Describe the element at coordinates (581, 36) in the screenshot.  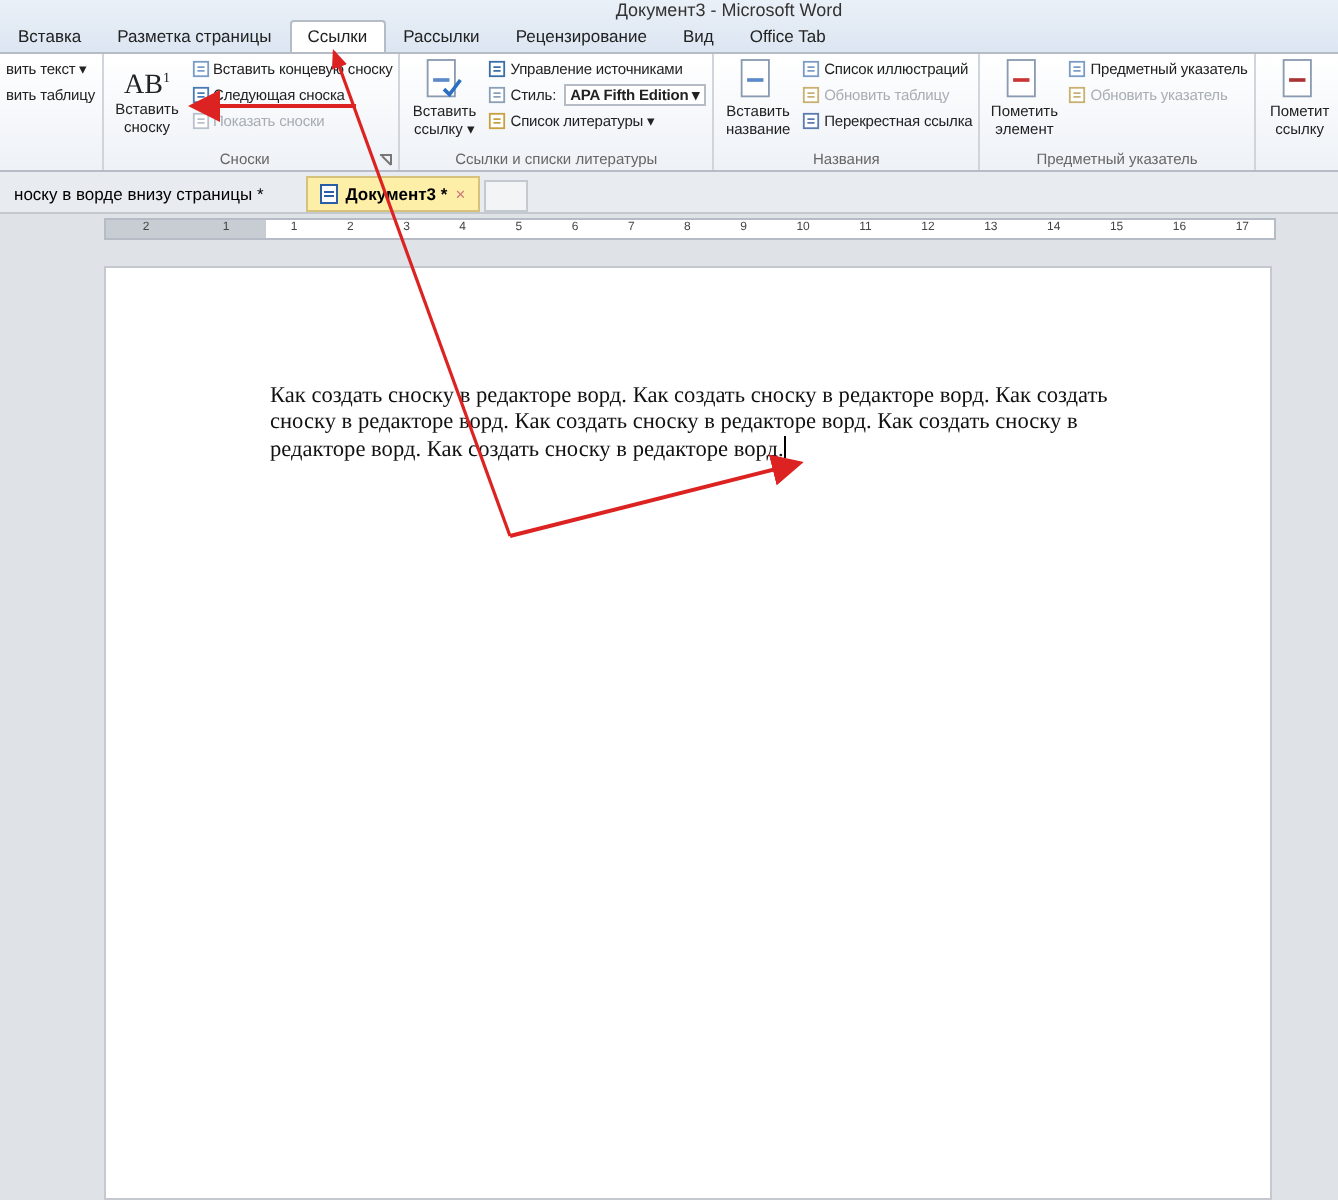
I see `ribbon-tab: Рецензирование` at that location.